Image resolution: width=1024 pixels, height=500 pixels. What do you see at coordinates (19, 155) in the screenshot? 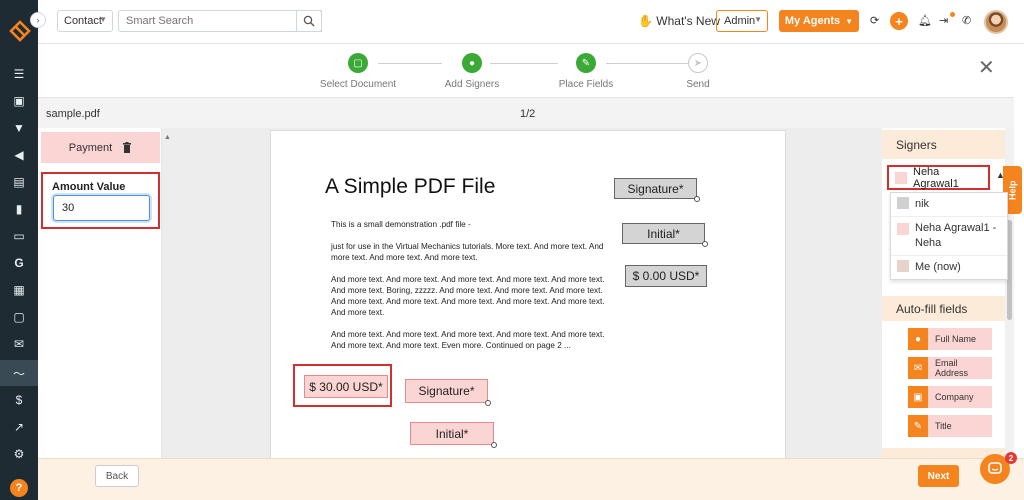
I see `megaphone-icon: ◀` at bounding box center [19, 155].